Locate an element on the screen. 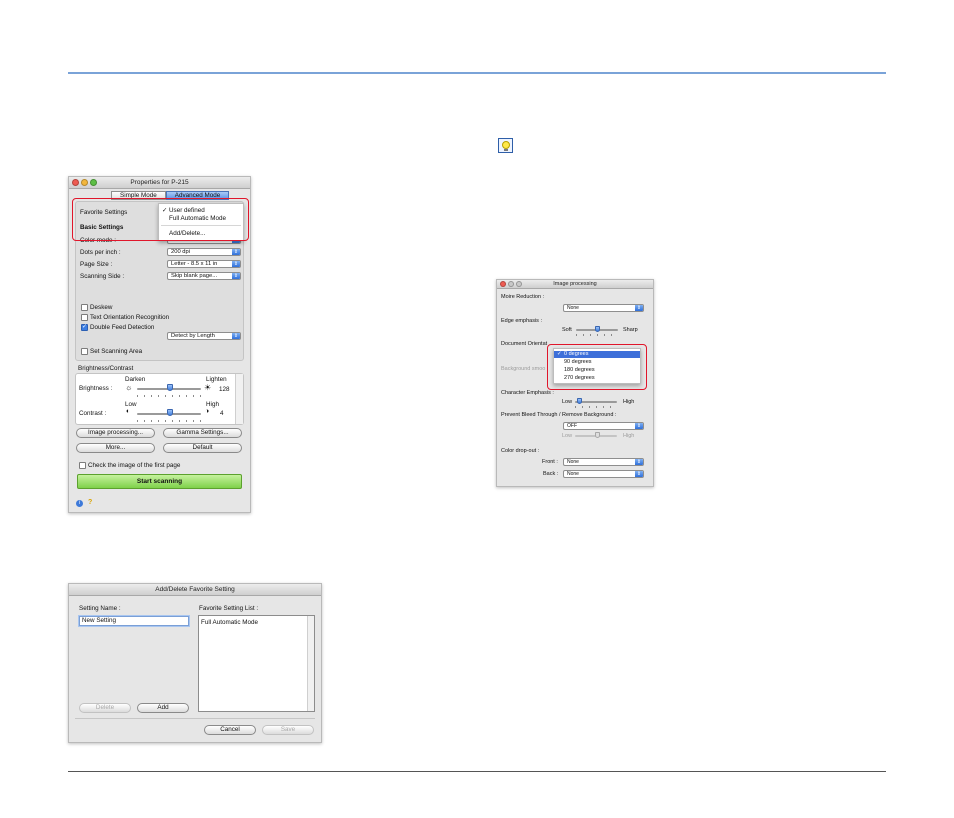 This screenshot has height=818, width=954. scanning-side-select: Skip blank page... ⇕ is located at coordinates (204, 276).